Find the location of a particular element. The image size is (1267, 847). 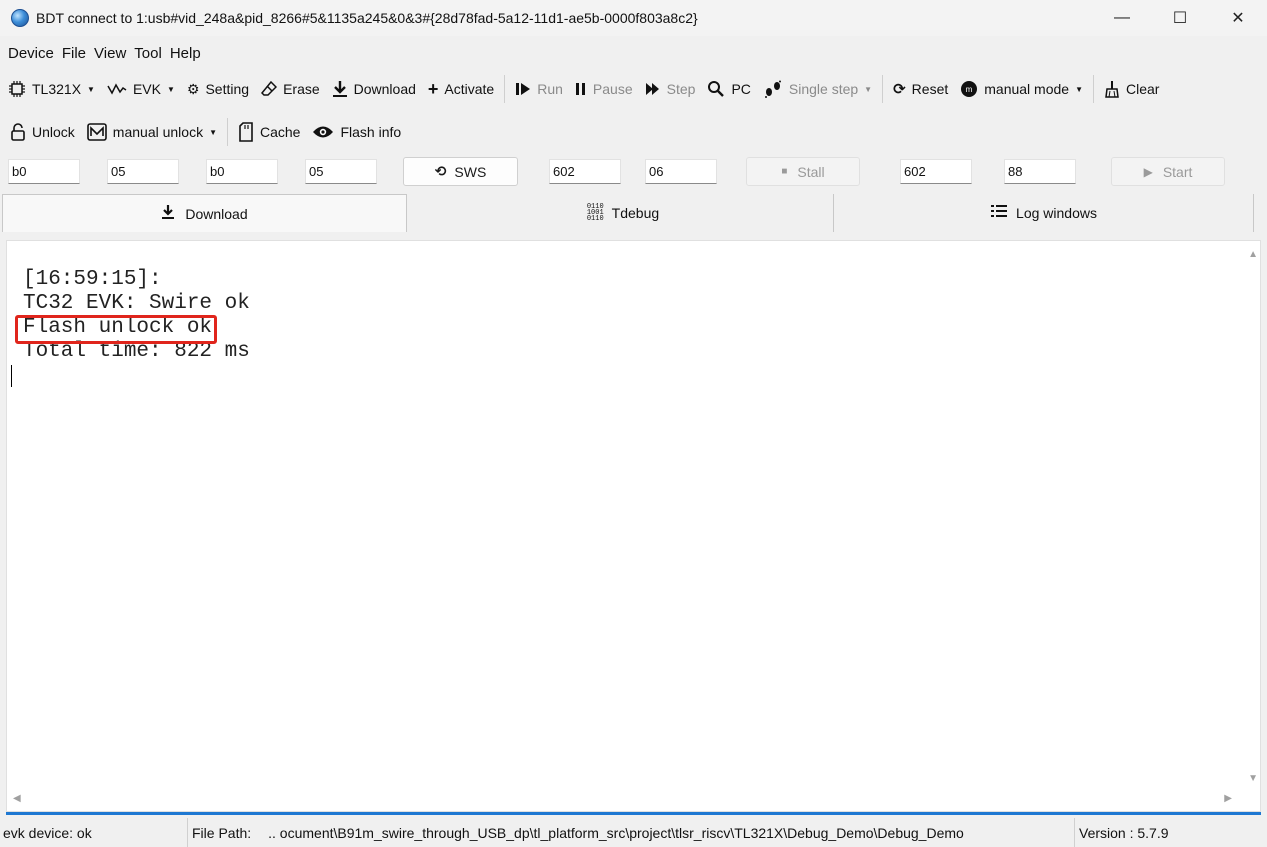

register-field-6: 06 is located at coordinates (681, 171).